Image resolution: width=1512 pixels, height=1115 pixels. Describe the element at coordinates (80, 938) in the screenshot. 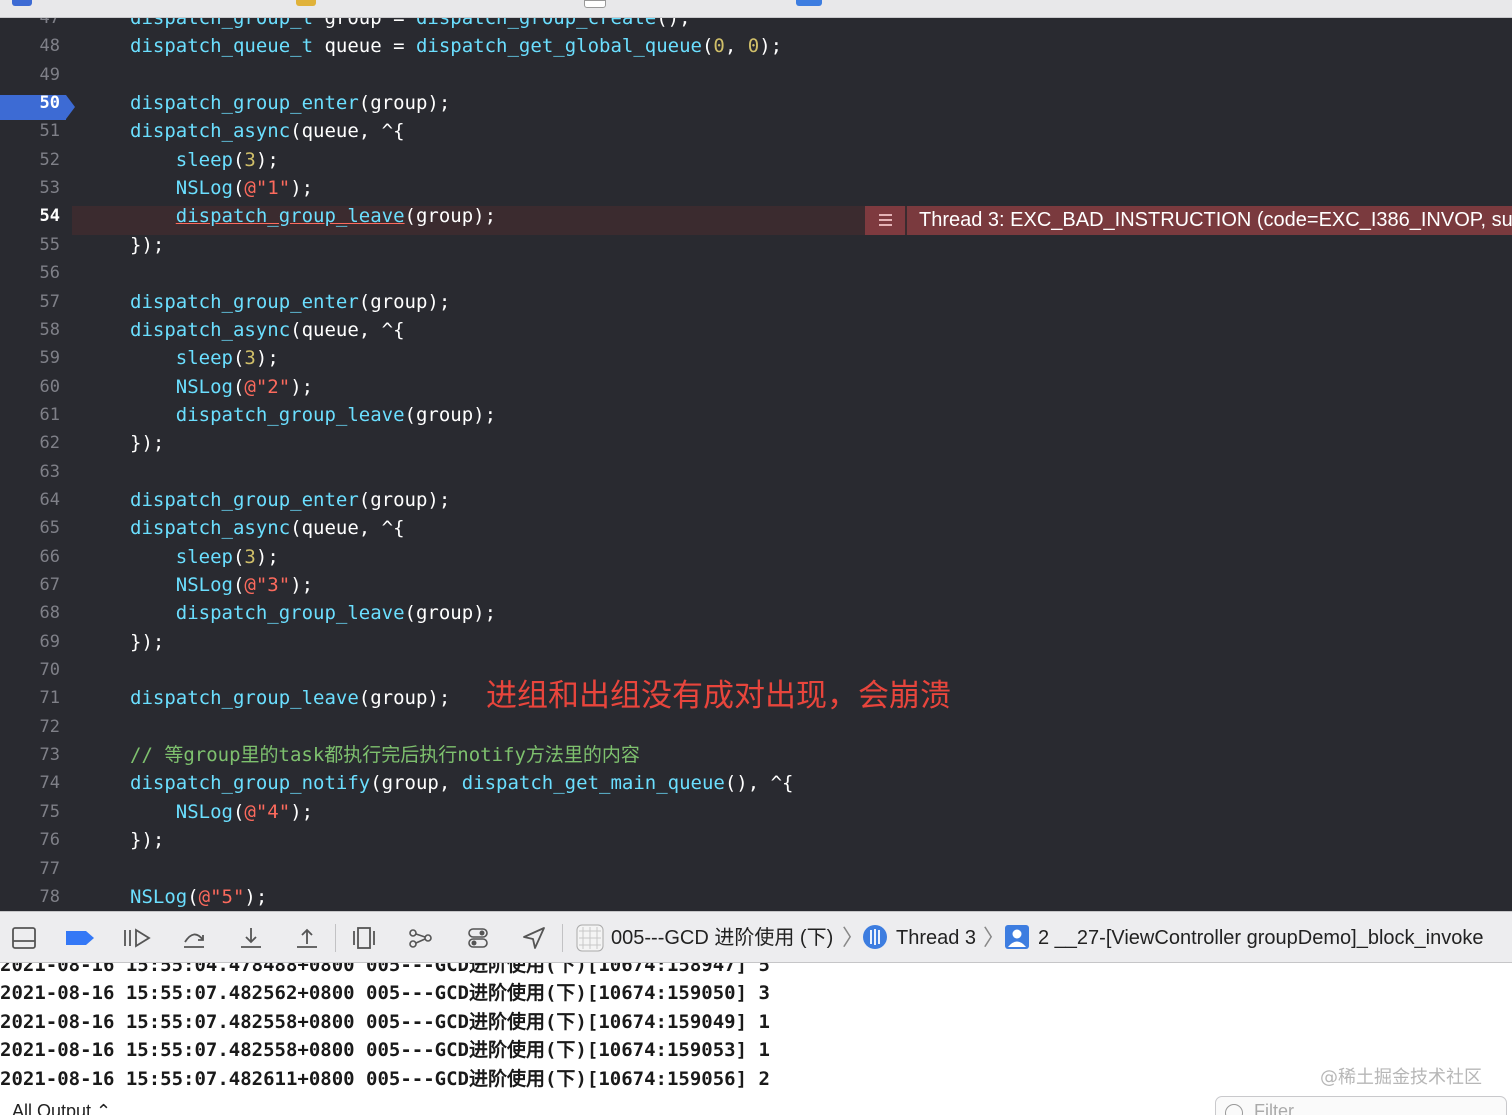

I see `breakpoints-toggle-icon` at that location.